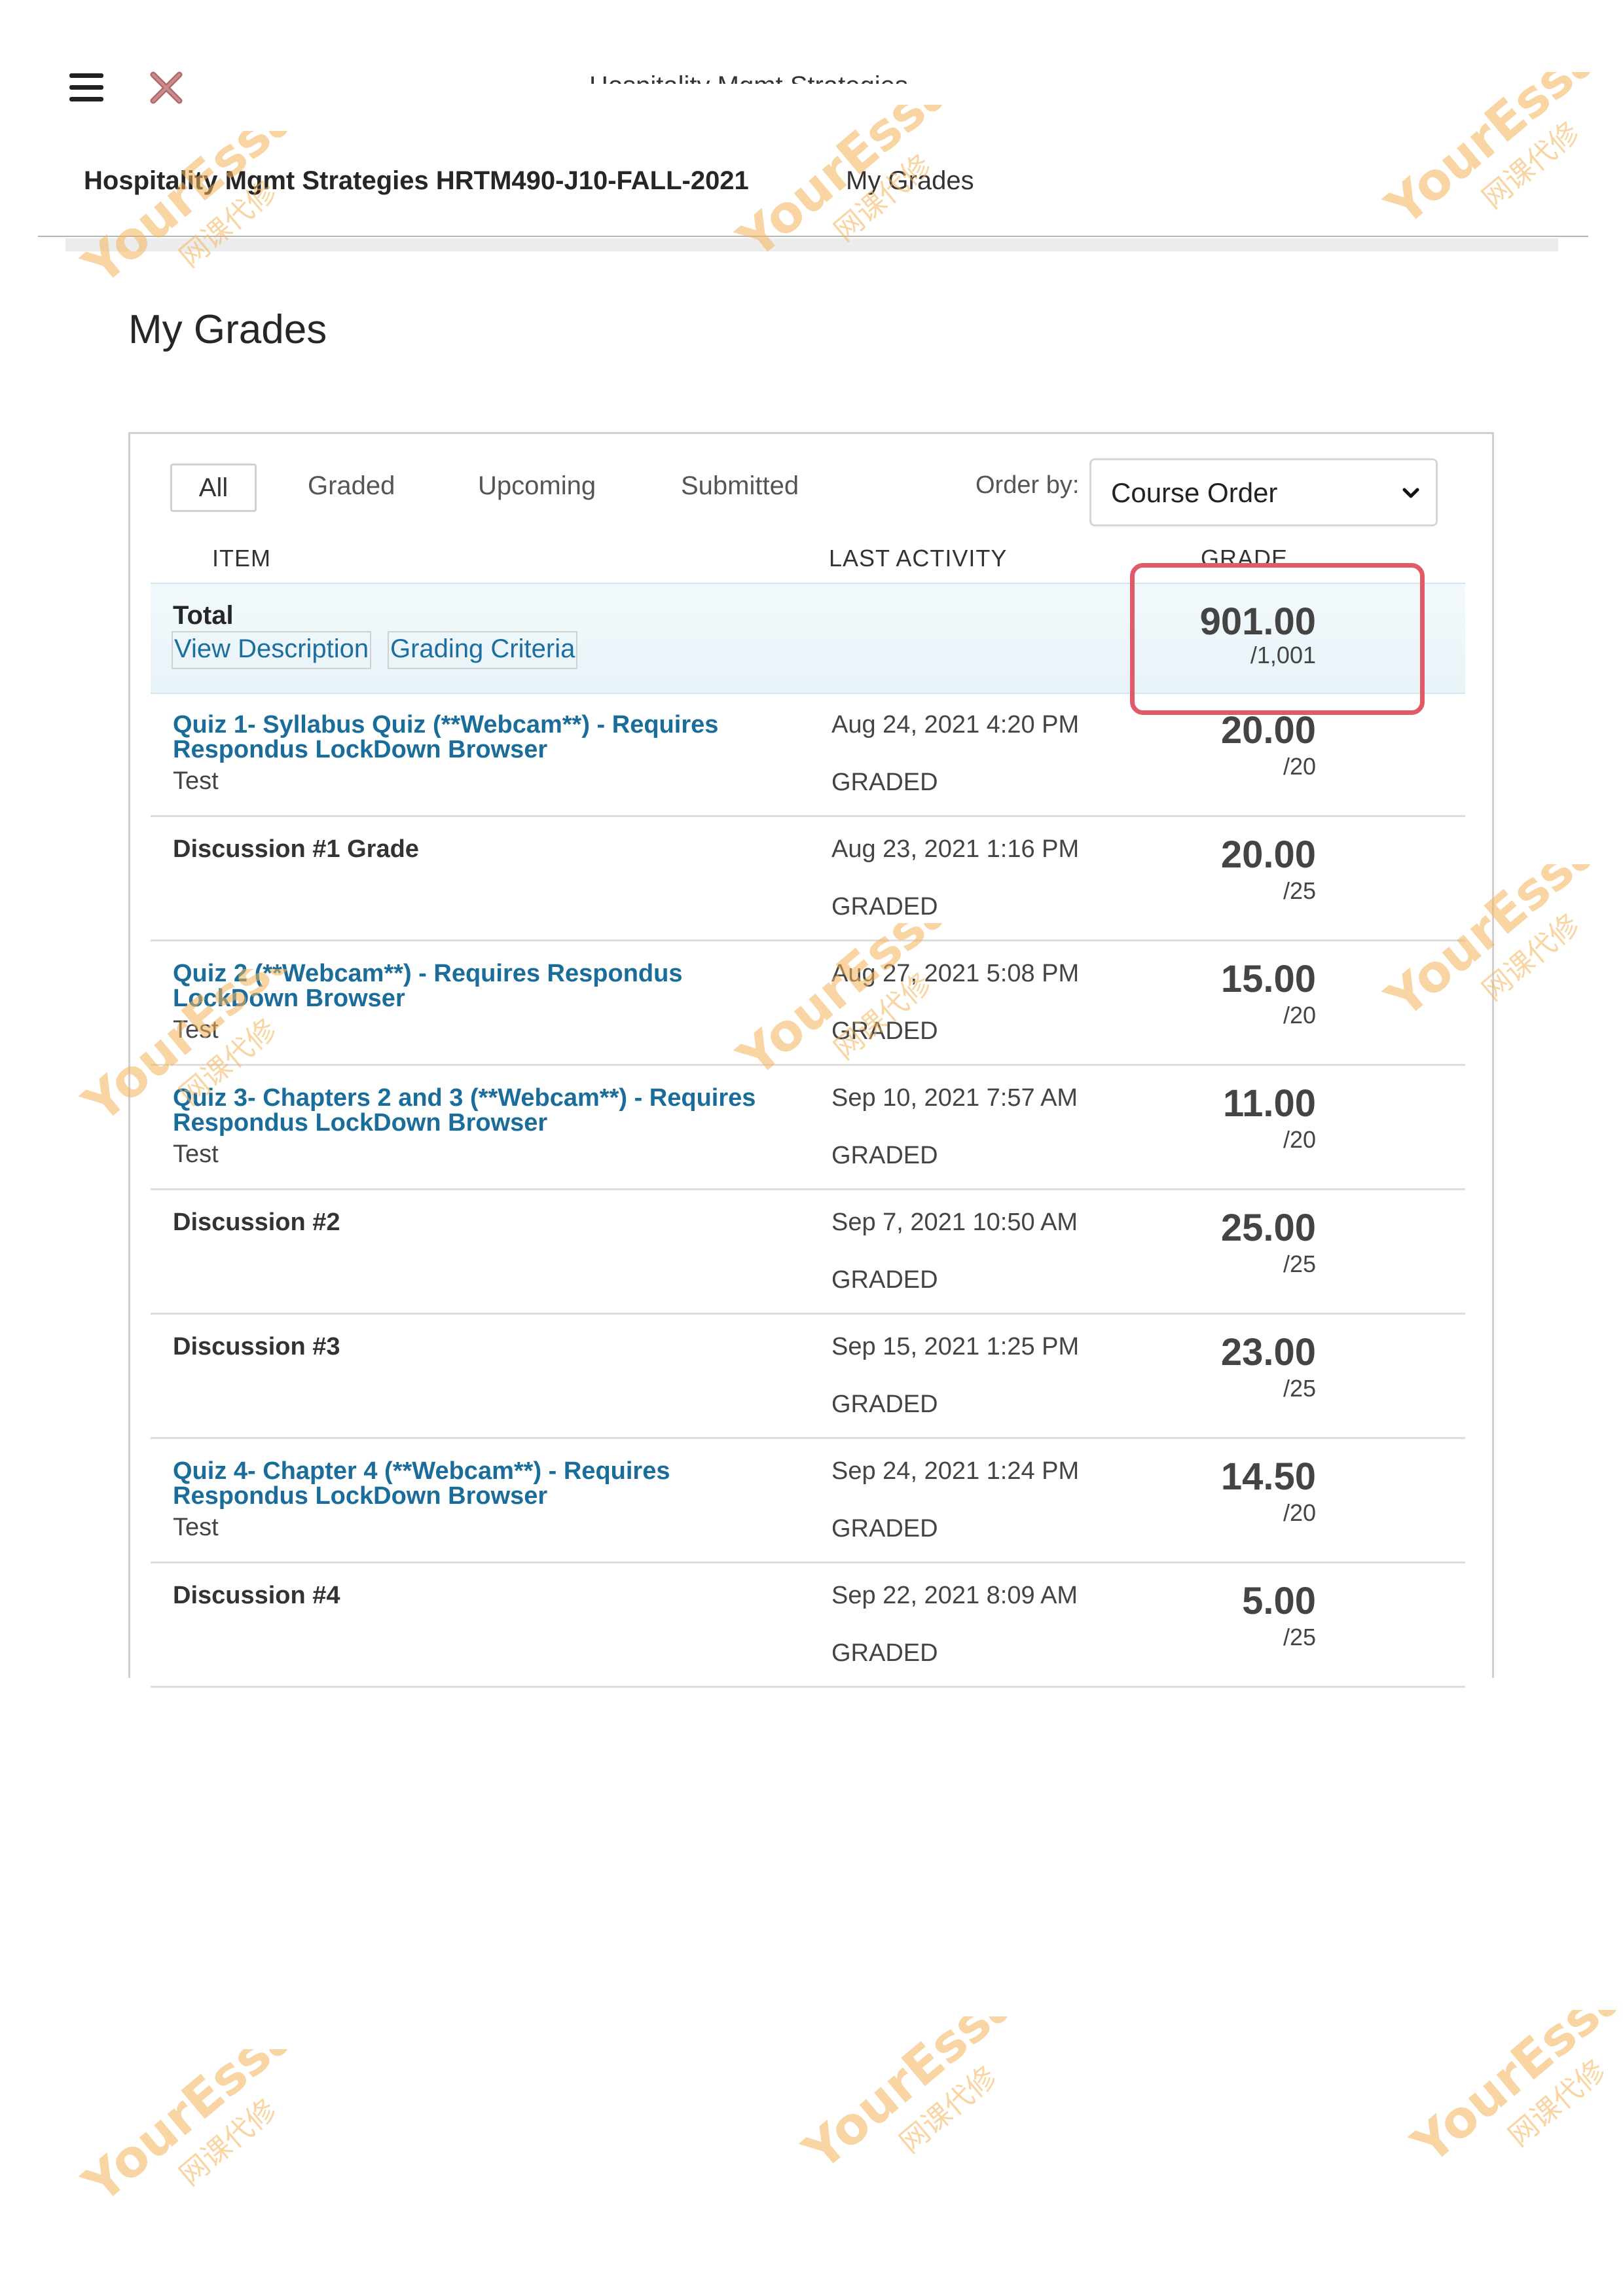 The width and height of the screenshot is (1623, 2296). I want to click on filter-submitted-button: Submitted, so click(740, 486).